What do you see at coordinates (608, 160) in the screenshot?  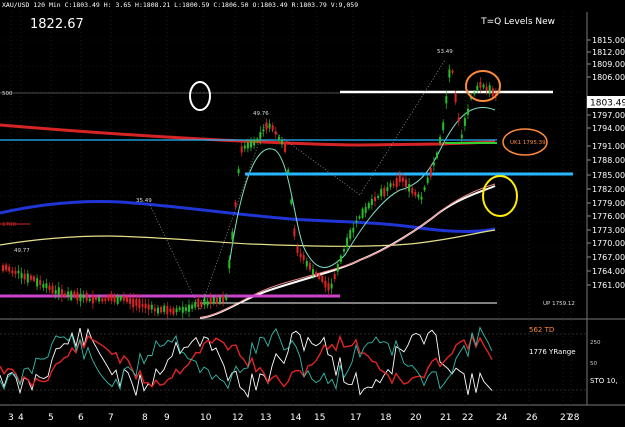 I see `price-tick-label: 1788.00` at bounding box center [608, 160].